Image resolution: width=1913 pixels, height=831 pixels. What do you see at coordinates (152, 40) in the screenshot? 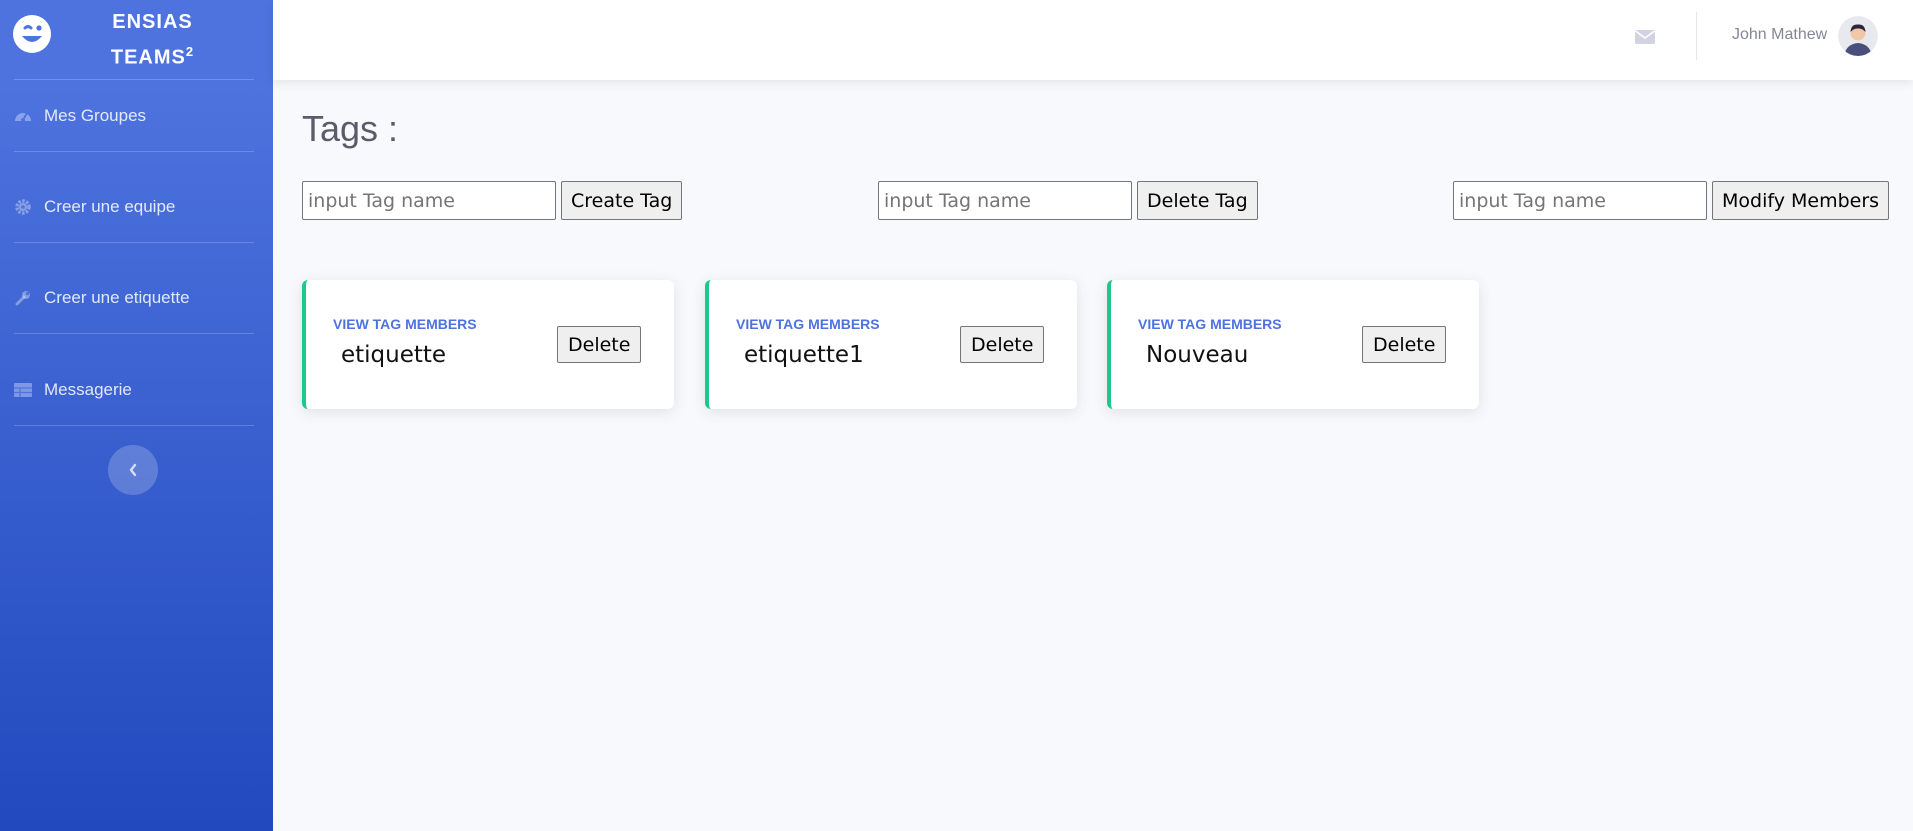
I see `brand-title: ENSIAS TEAMS2` at bounding box center [152, 40].